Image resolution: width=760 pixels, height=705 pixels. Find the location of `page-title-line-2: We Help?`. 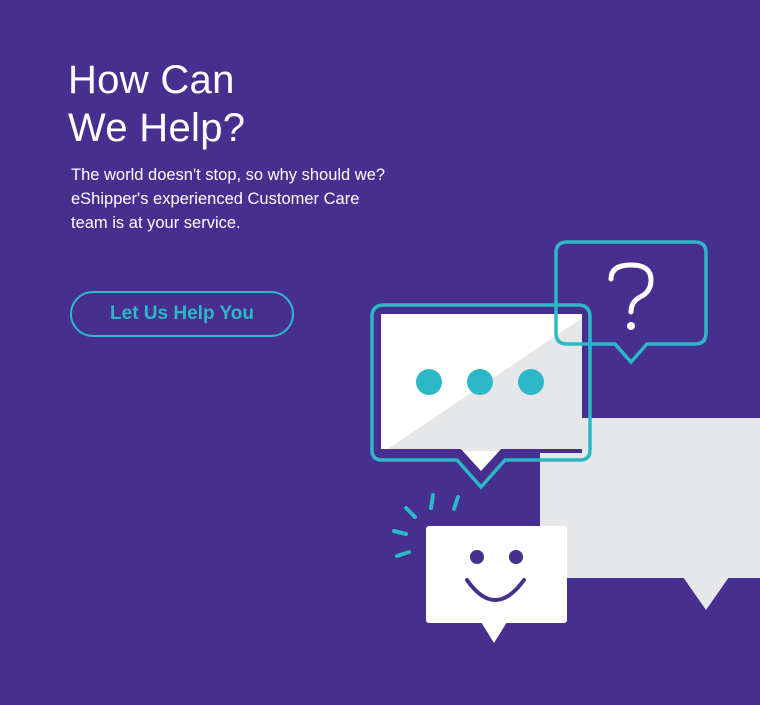

page-title-line-2: We Help? is located at coordinates (157, 128).